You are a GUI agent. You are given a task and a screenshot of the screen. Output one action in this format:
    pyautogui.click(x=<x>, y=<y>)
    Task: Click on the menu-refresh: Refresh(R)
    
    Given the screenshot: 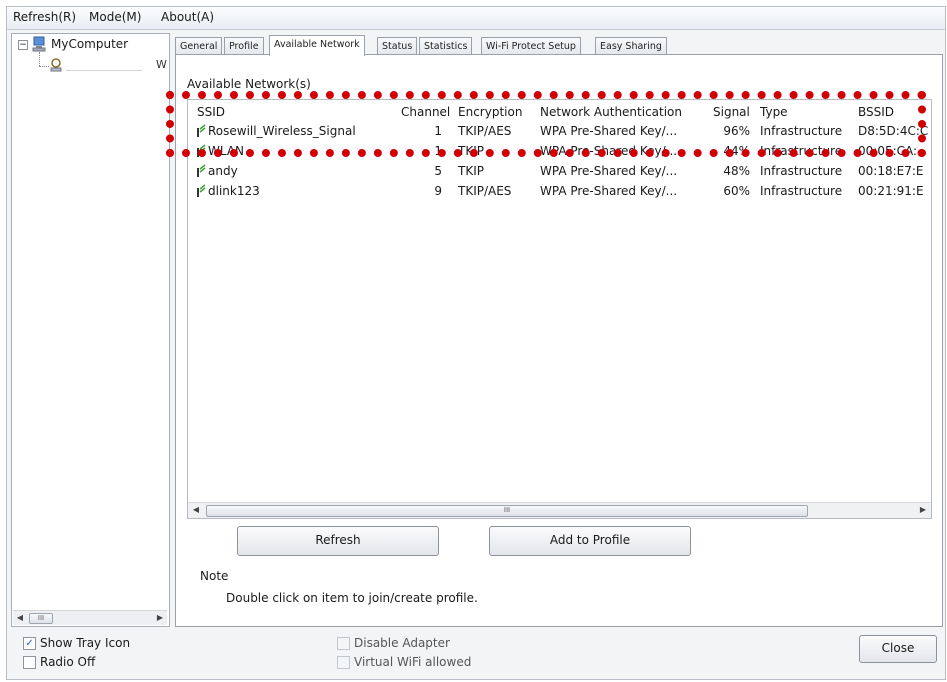 What is the action you would take?
    pyautogui.click(x=44, y=17)
    